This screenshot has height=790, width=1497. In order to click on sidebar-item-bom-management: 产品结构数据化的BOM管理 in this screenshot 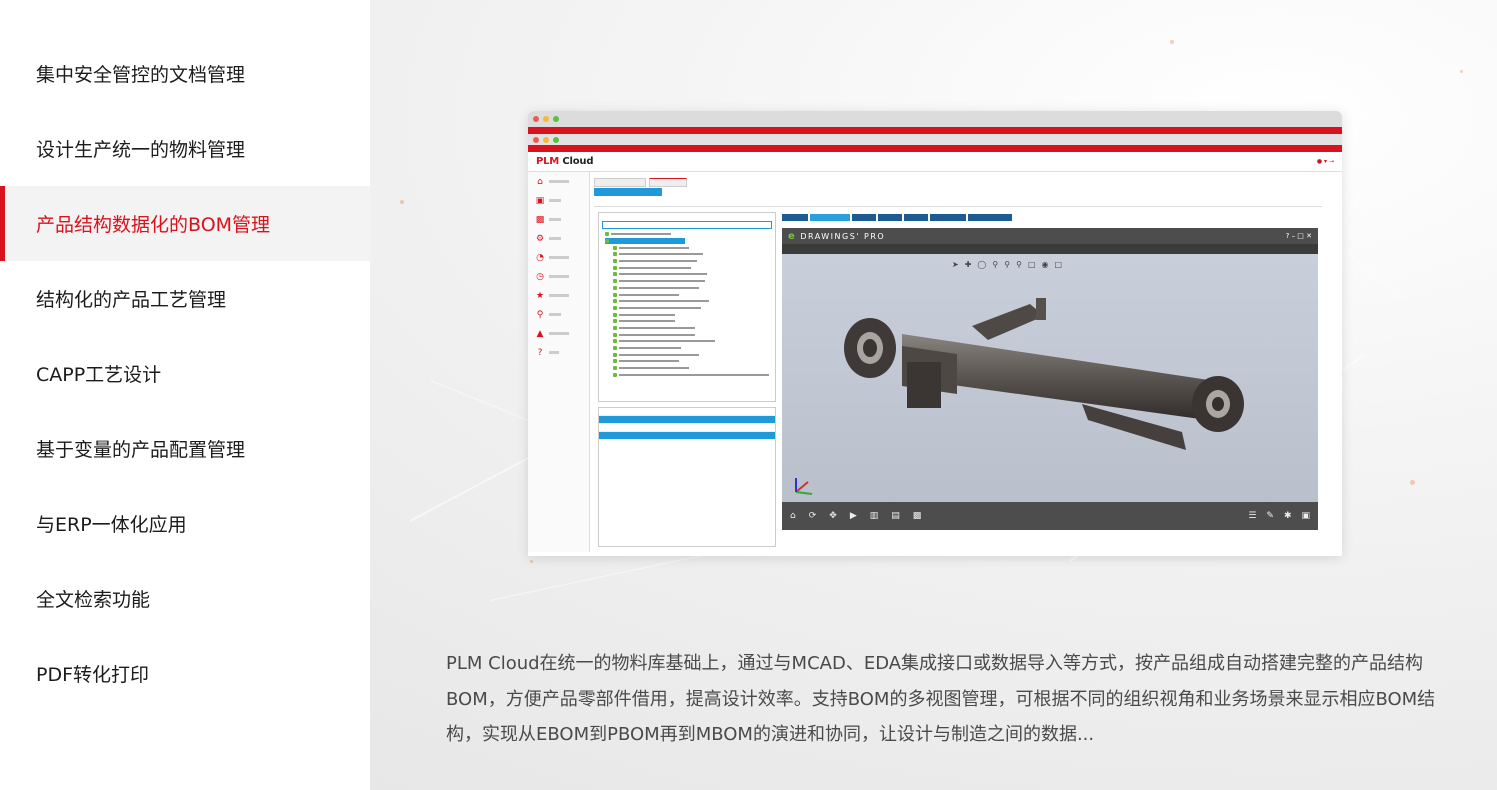, I will do `click(185, 223)`.